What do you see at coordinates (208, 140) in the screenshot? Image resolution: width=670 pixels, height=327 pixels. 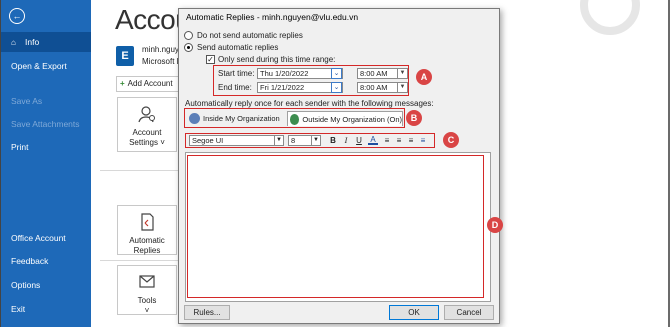 I see `font-name-value: Segoe UI` at bounding box center [208, 140].